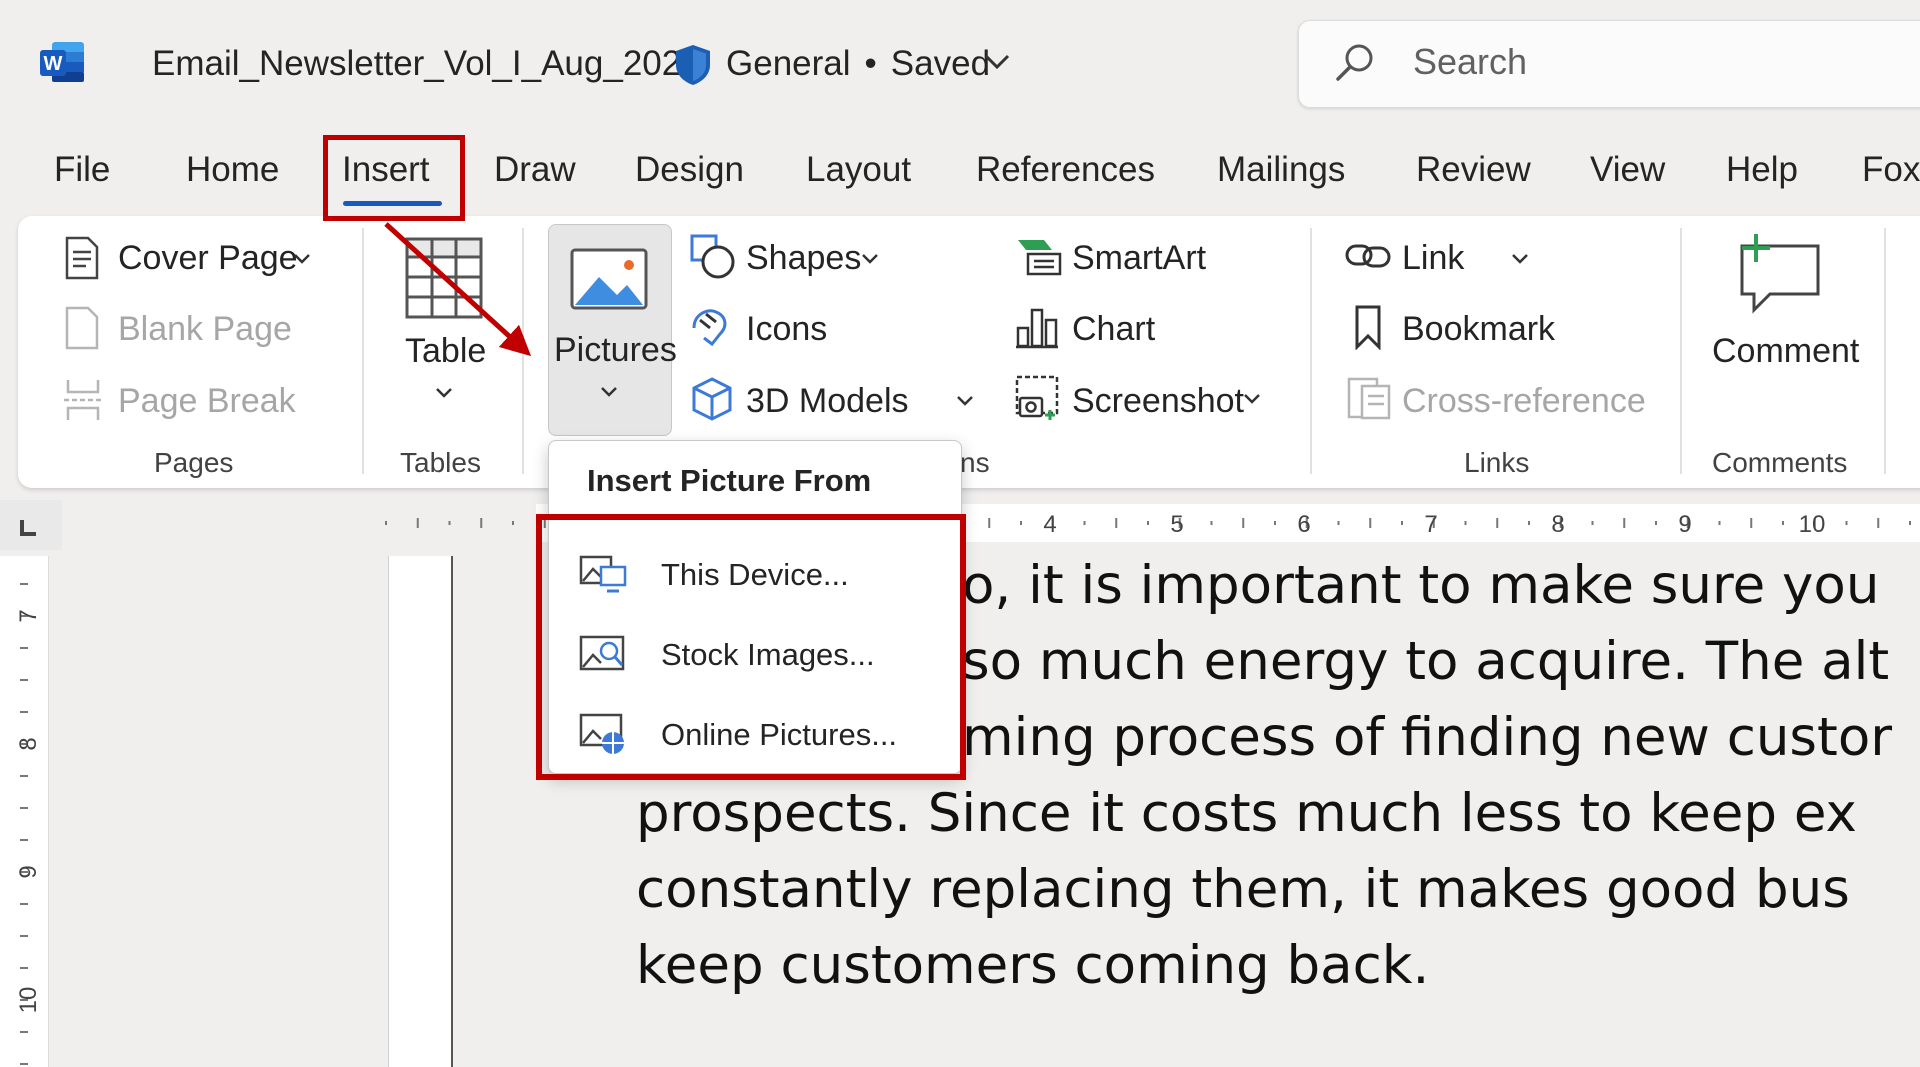  What do you see at coordinates (232, 170) in the screenshot?
I see `tab-home: Home` at bounding box center [232, 170].